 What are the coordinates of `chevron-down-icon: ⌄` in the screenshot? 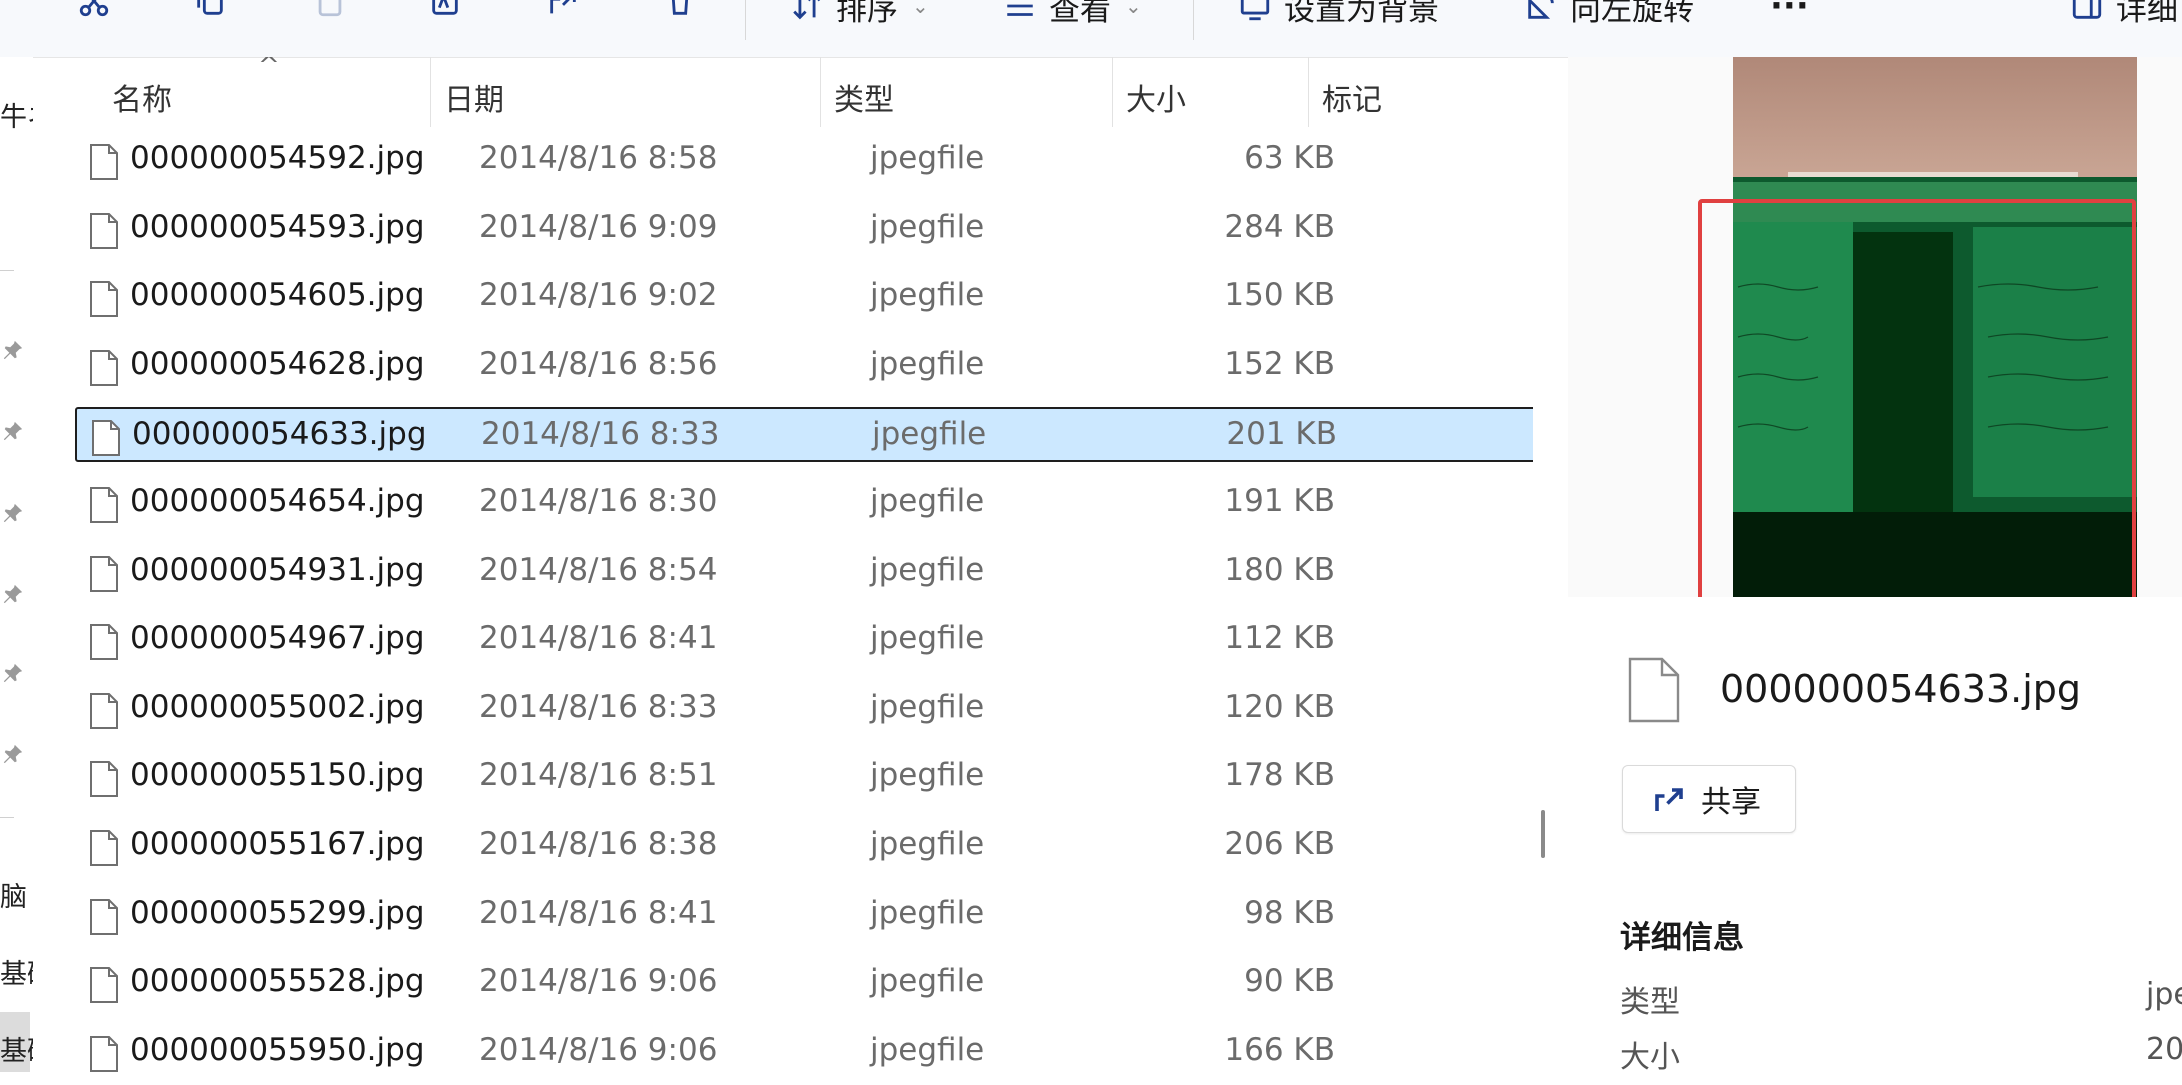 It's located at (1133, 9).